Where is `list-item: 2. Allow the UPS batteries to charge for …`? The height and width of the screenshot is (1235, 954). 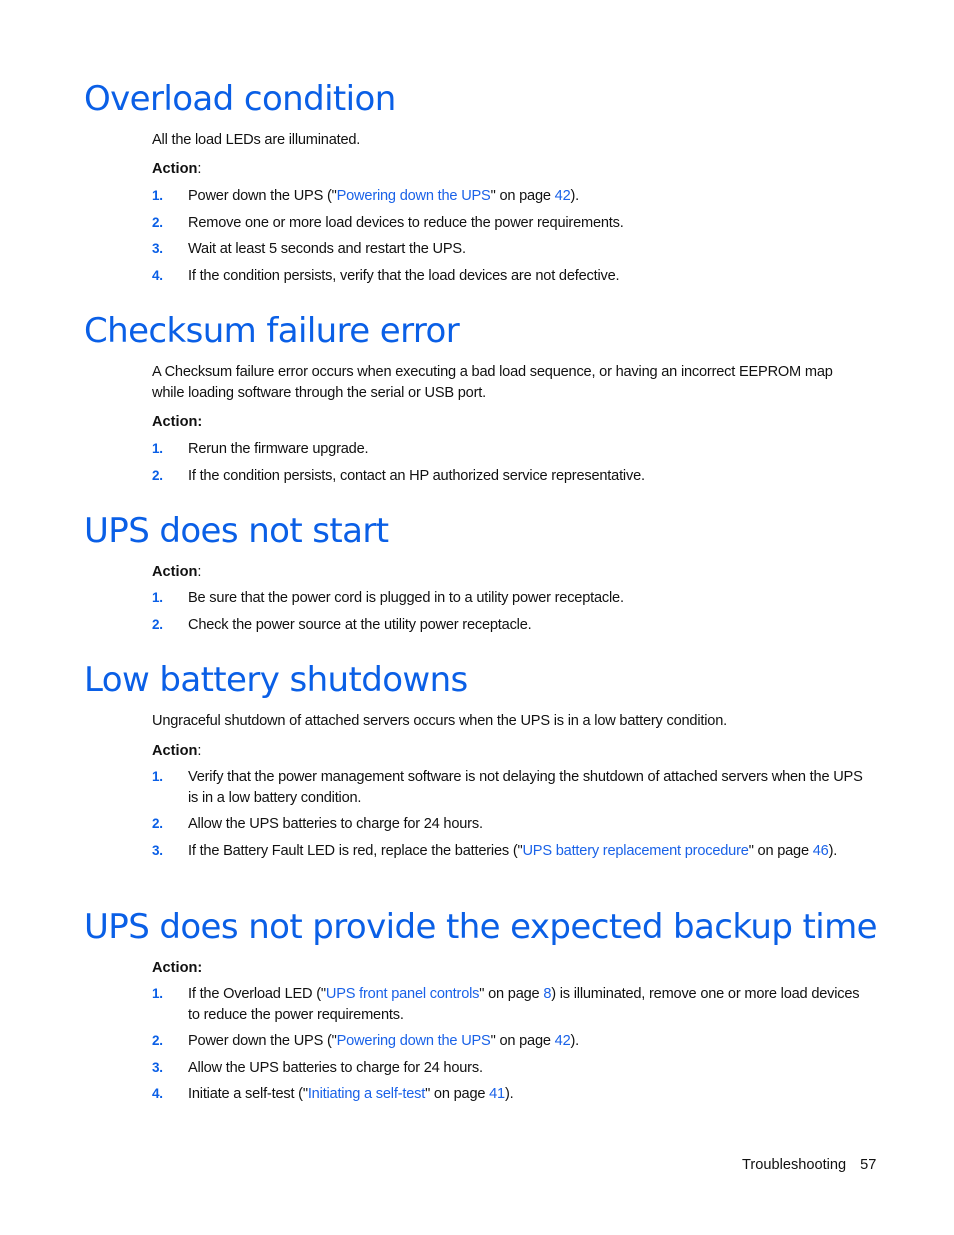
list-item: 2. Allow the UPS batteries to charge for … is located at coordinates (508, 824).